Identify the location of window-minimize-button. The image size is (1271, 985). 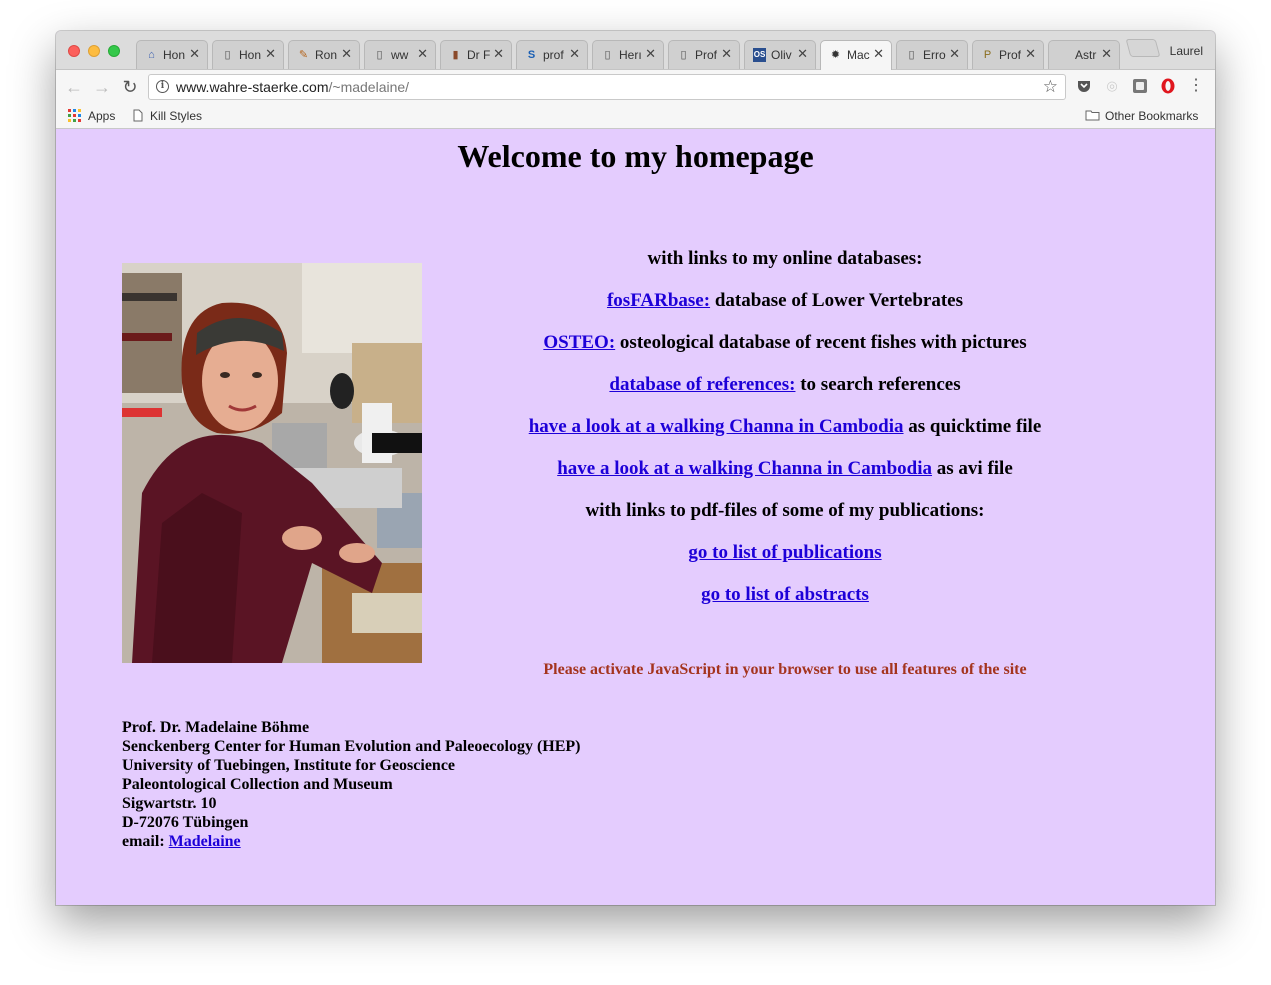
(94, 51).